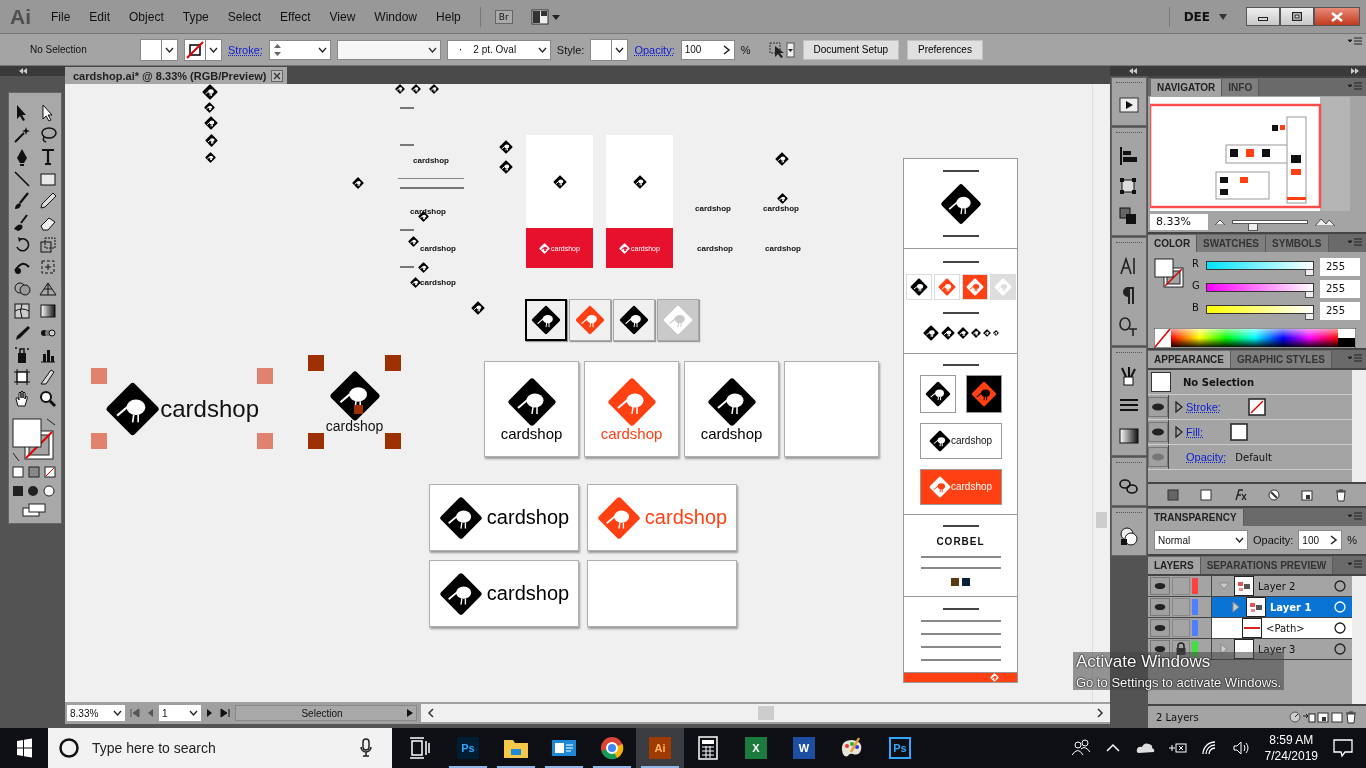 The image size is (1366, 768). What do you see at coordinates (195, 16) in the screenshot?
I see `menu-item: Type` at bounding box center [195, 16].